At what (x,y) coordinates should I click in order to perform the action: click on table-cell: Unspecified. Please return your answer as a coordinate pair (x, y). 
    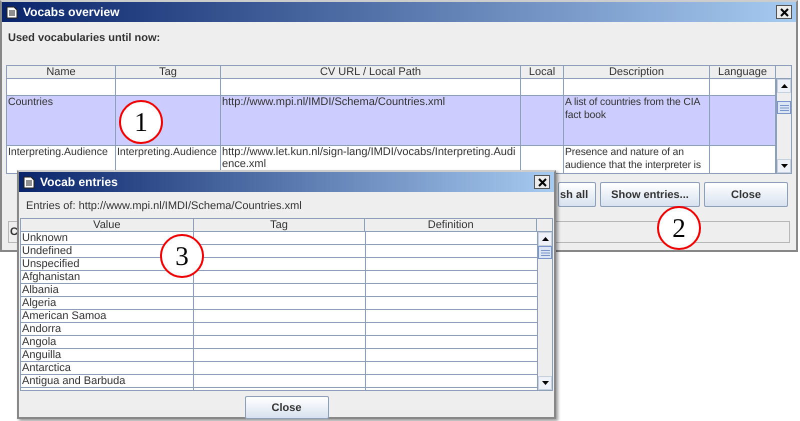
    Looking at the image, I should click on (51, 264).